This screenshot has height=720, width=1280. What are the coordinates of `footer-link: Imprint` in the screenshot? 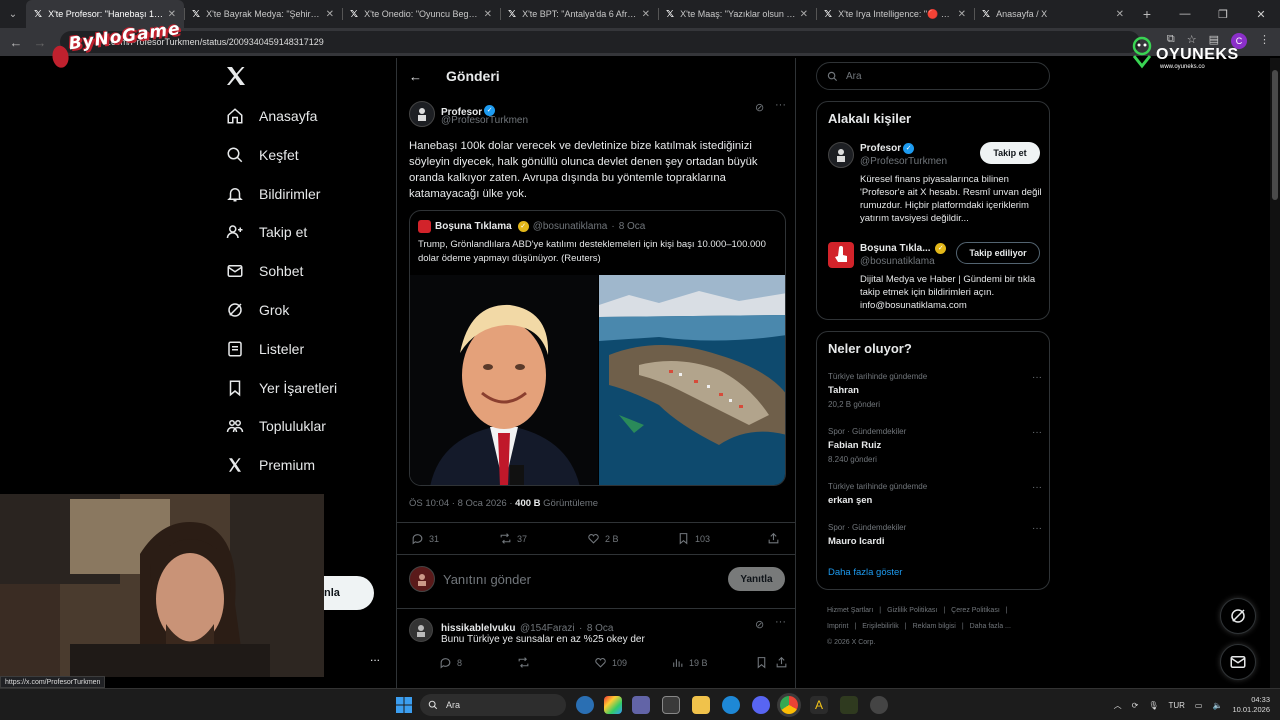 It's located at (837, 626).